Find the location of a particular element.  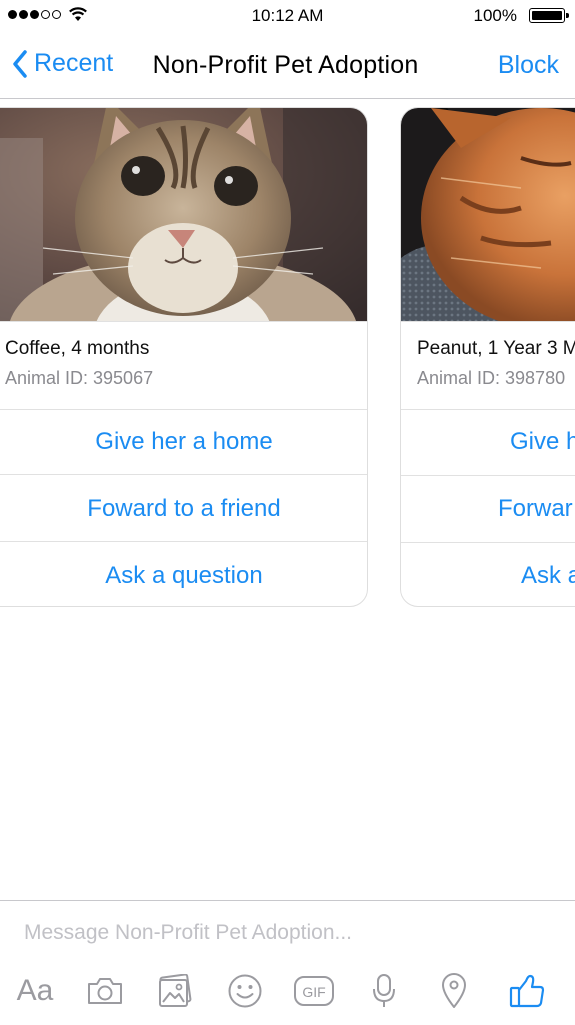

page-title: Non-Profit Pet Adoption is located at coordinates (285, 65).